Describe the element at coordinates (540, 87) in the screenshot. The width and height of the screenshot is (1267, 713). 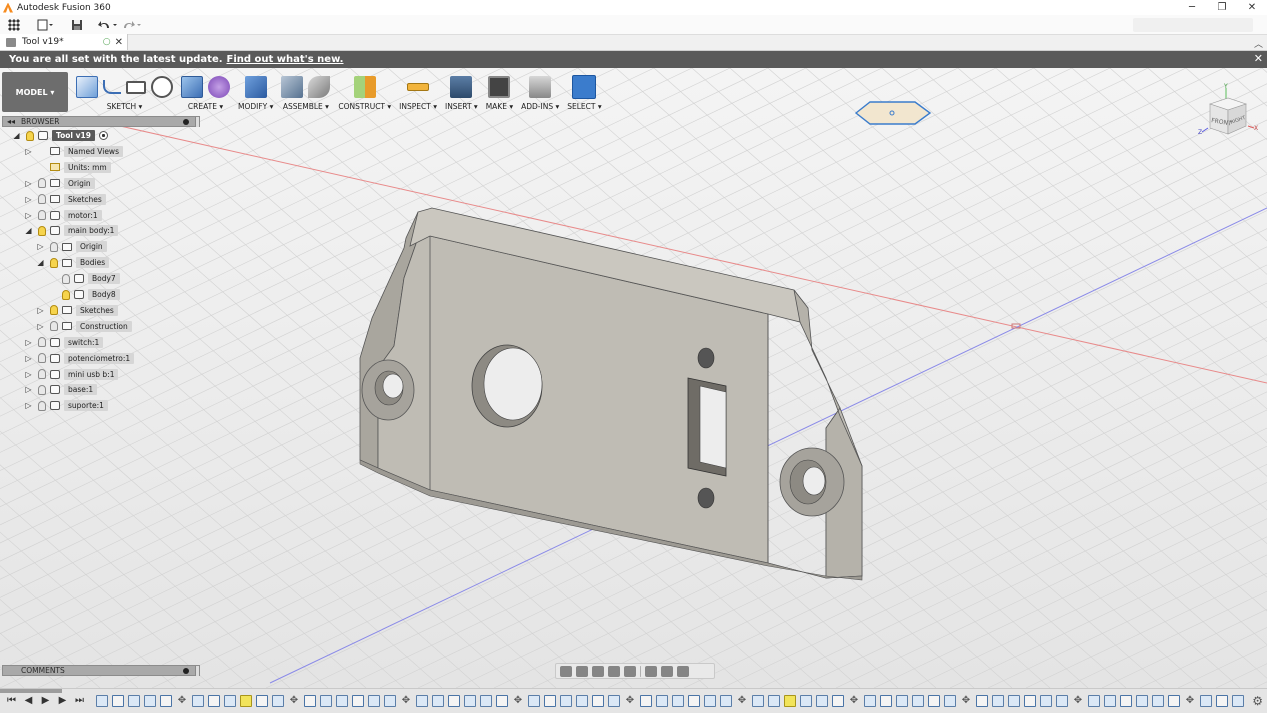
I see `scripts-addins-icon` at that location.